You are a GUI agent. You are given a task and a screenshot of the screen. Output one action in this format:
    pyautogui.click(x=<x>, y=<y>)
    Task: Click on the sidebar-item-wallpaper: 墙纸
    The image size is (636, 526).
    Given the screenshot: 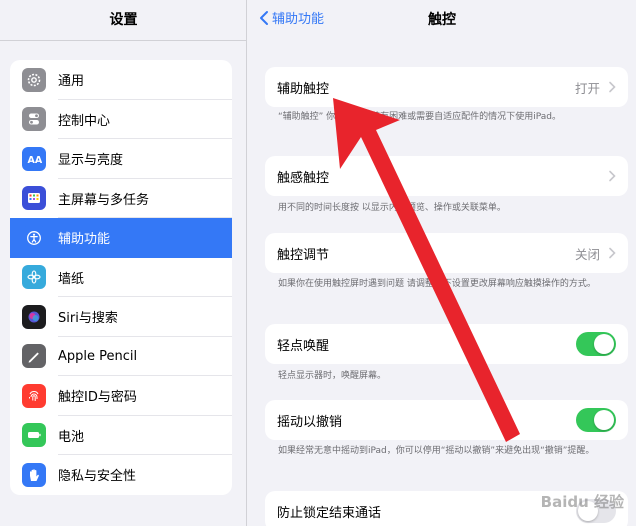 What is the action you would take?
    pyautogui.click(x=121, y=277)
    